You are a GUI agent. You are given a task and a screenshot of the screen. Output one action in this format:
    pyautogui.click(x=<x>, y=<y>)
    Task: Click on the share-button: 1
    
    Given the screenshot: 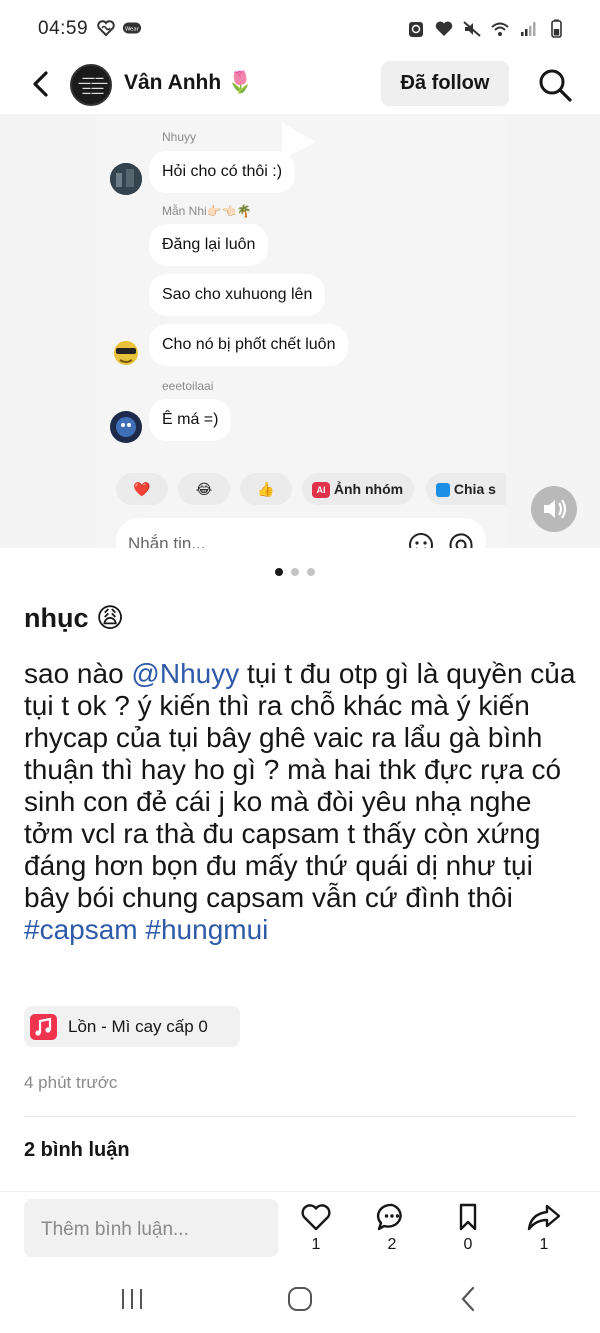 What is the action you would take?
    pyautogui.click(x=544, y=1228)
    